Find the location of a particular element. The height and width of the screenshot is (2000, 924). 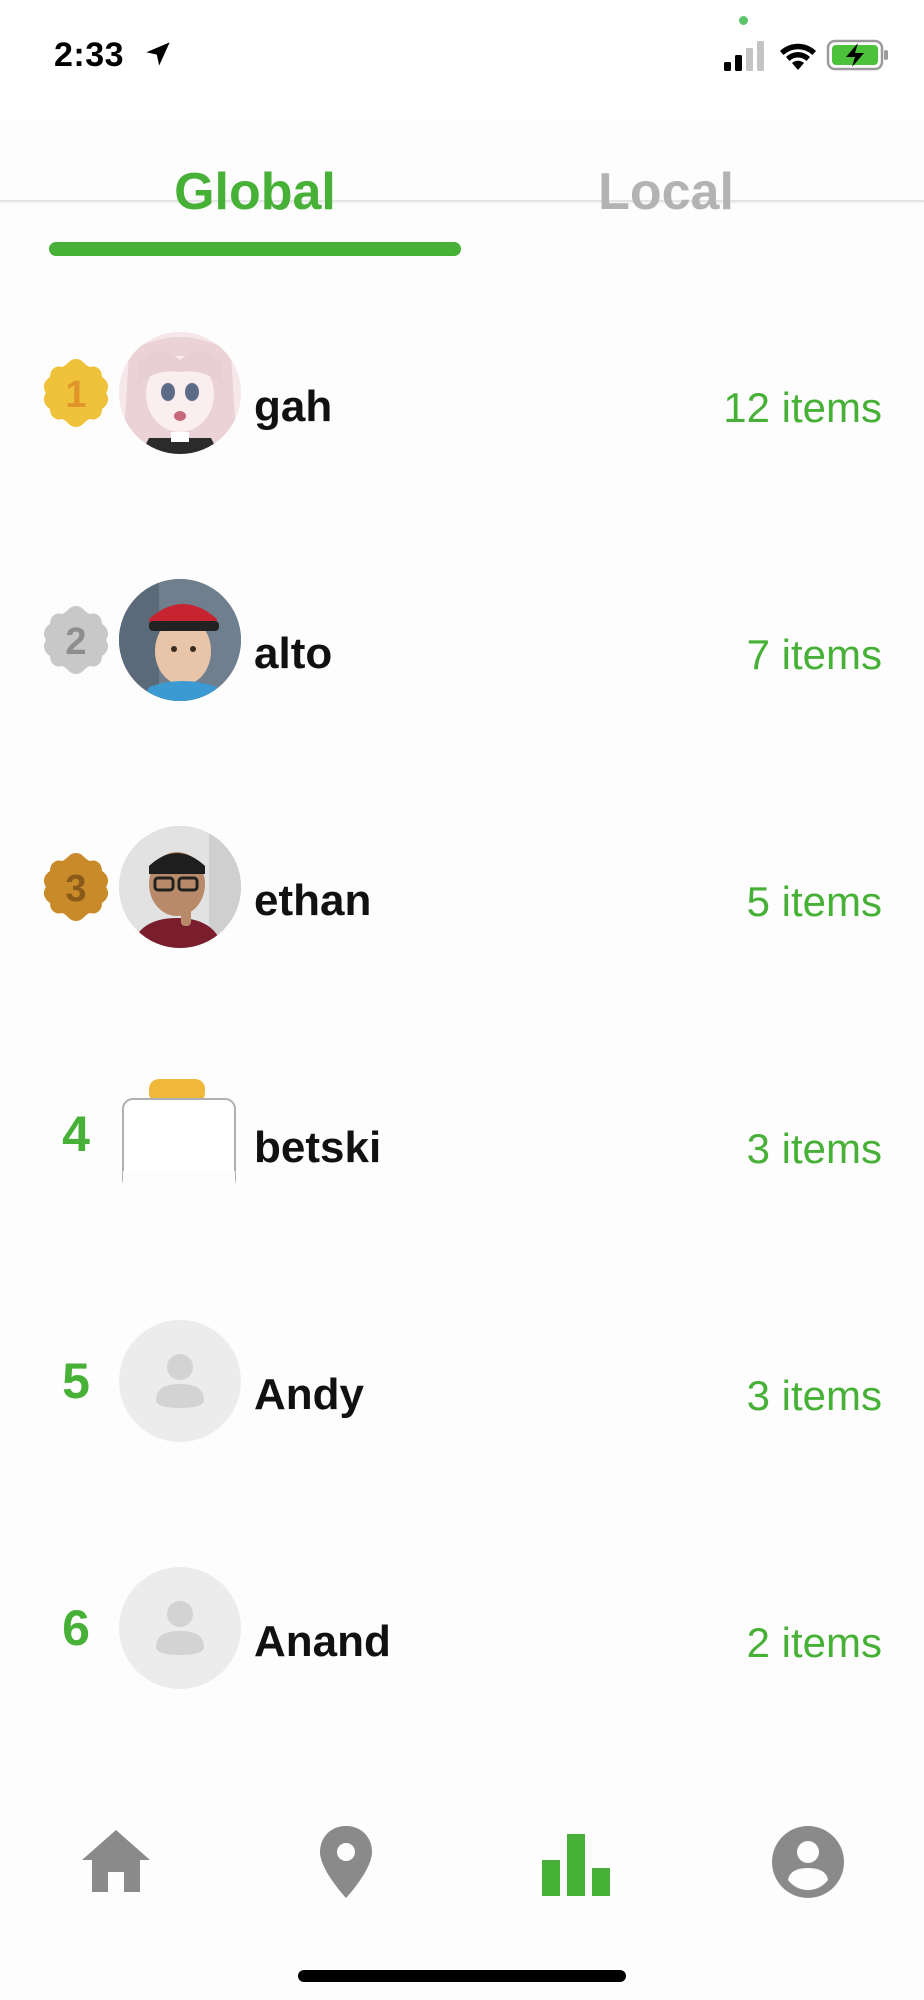

bronze-medal-icon: 3 is located at coordinates (76, 887).